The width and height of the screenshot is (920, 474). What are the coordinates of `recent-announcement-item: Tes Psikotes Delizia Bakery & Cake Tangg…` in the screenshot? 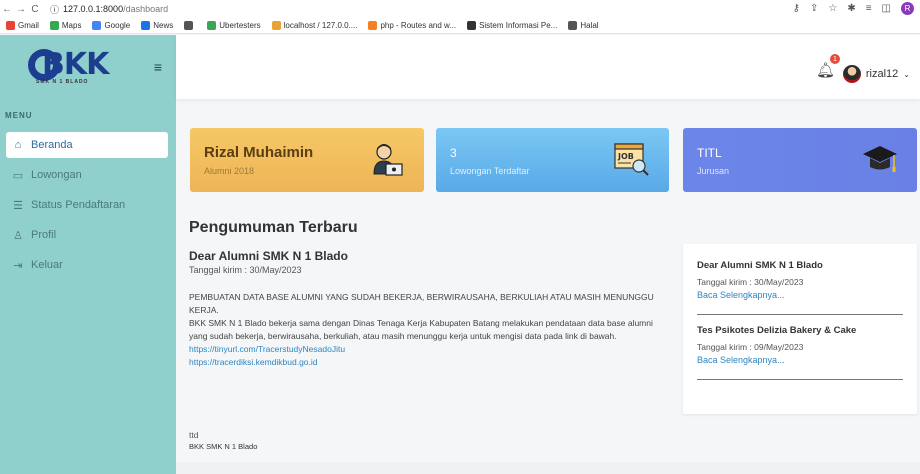 It's located at (800, 352).